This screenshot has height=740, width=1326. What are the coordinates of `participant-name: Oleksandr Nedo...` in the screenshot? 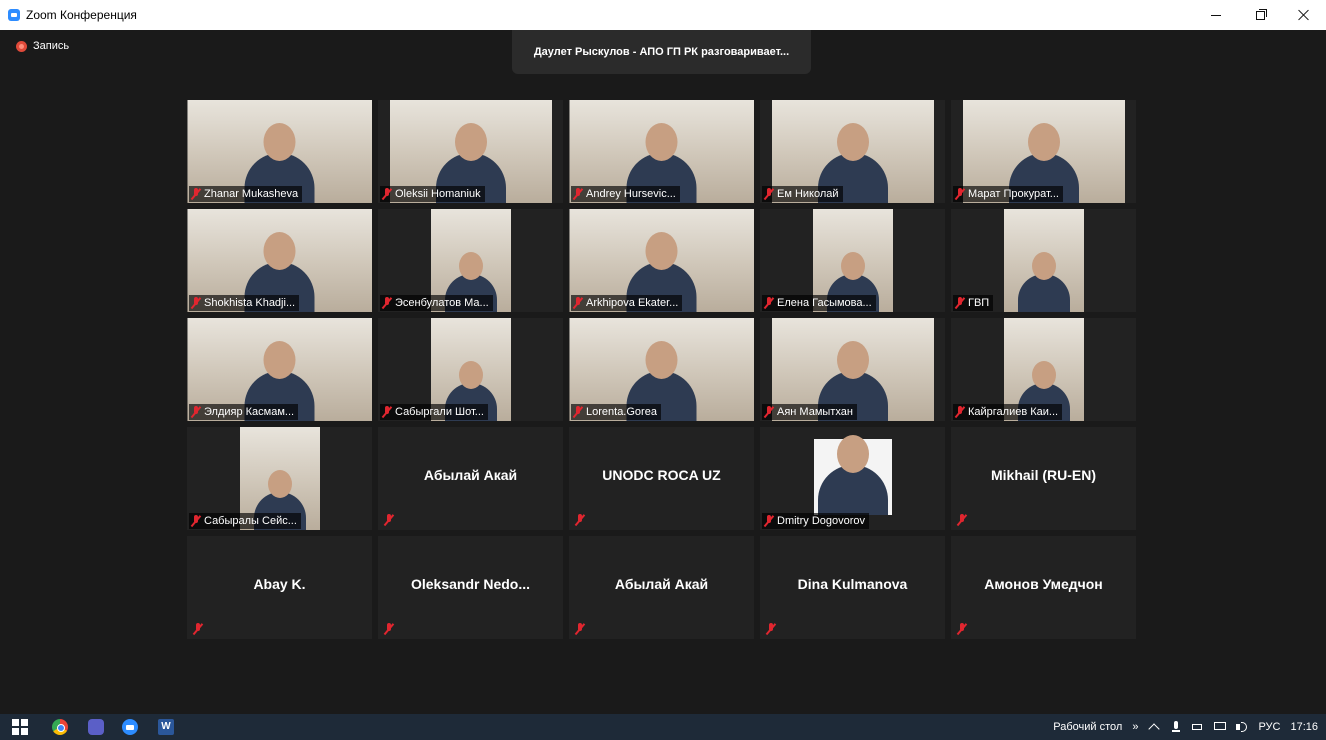 It's located at (470, 584).